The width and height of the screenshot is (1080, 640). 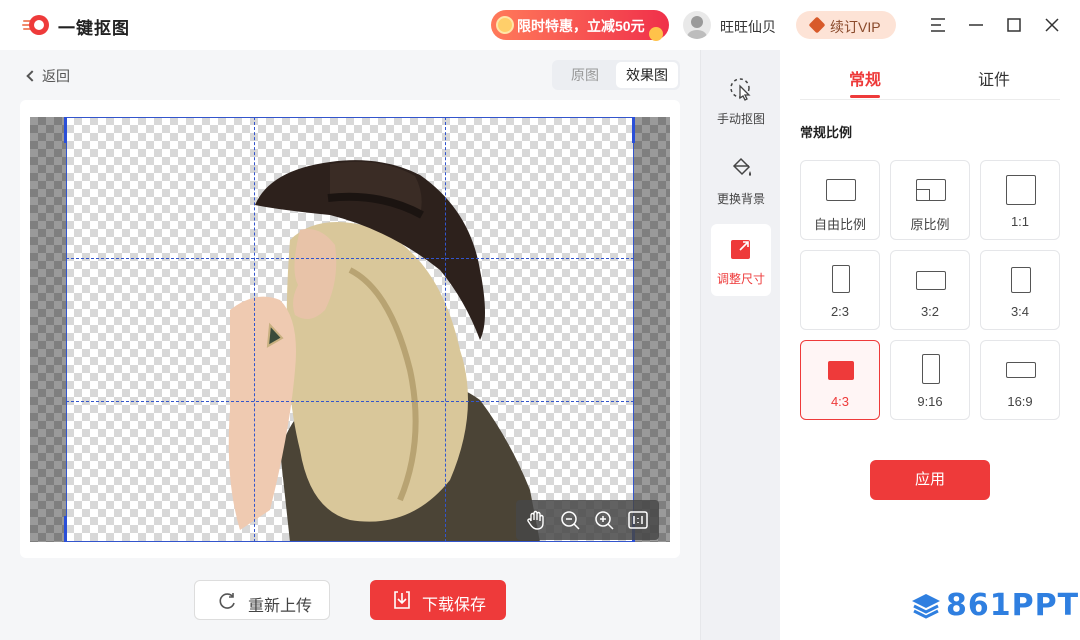 What do you see at coordinates (1020, 311) in the screenshot?
I see `ratio-label: 3:4` at bounding box center [1020, 311].